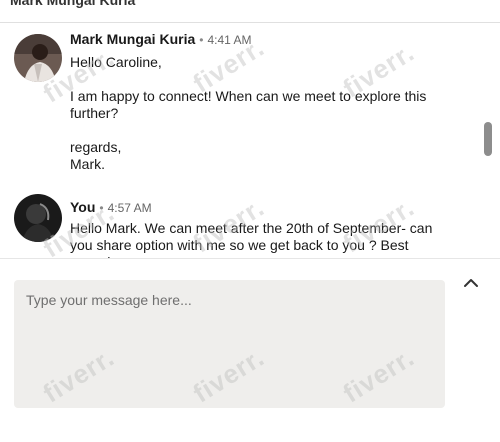  What do you see at coordinates (229, 40) in the screenshot?
I see `timestamp: 4:41 AM` at bounding box center [229, 40].